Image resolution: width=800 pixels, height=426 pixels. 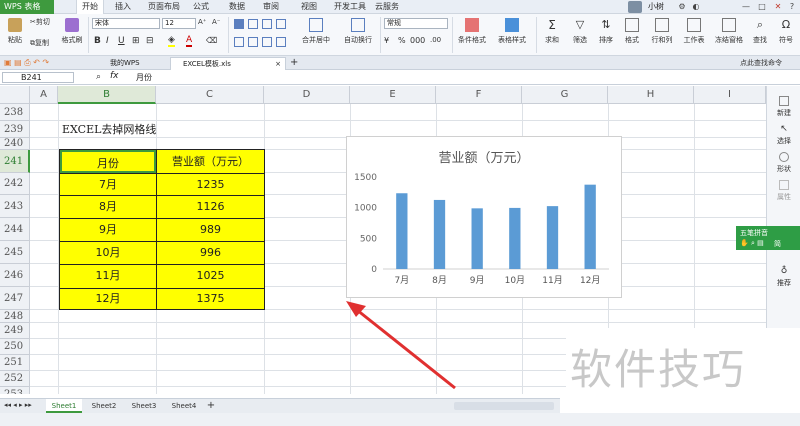 What do you see at coordinates (210, 299) in the screenshot?
I see `table-cell-revenue: 1375` at bounding box center [210, 299].